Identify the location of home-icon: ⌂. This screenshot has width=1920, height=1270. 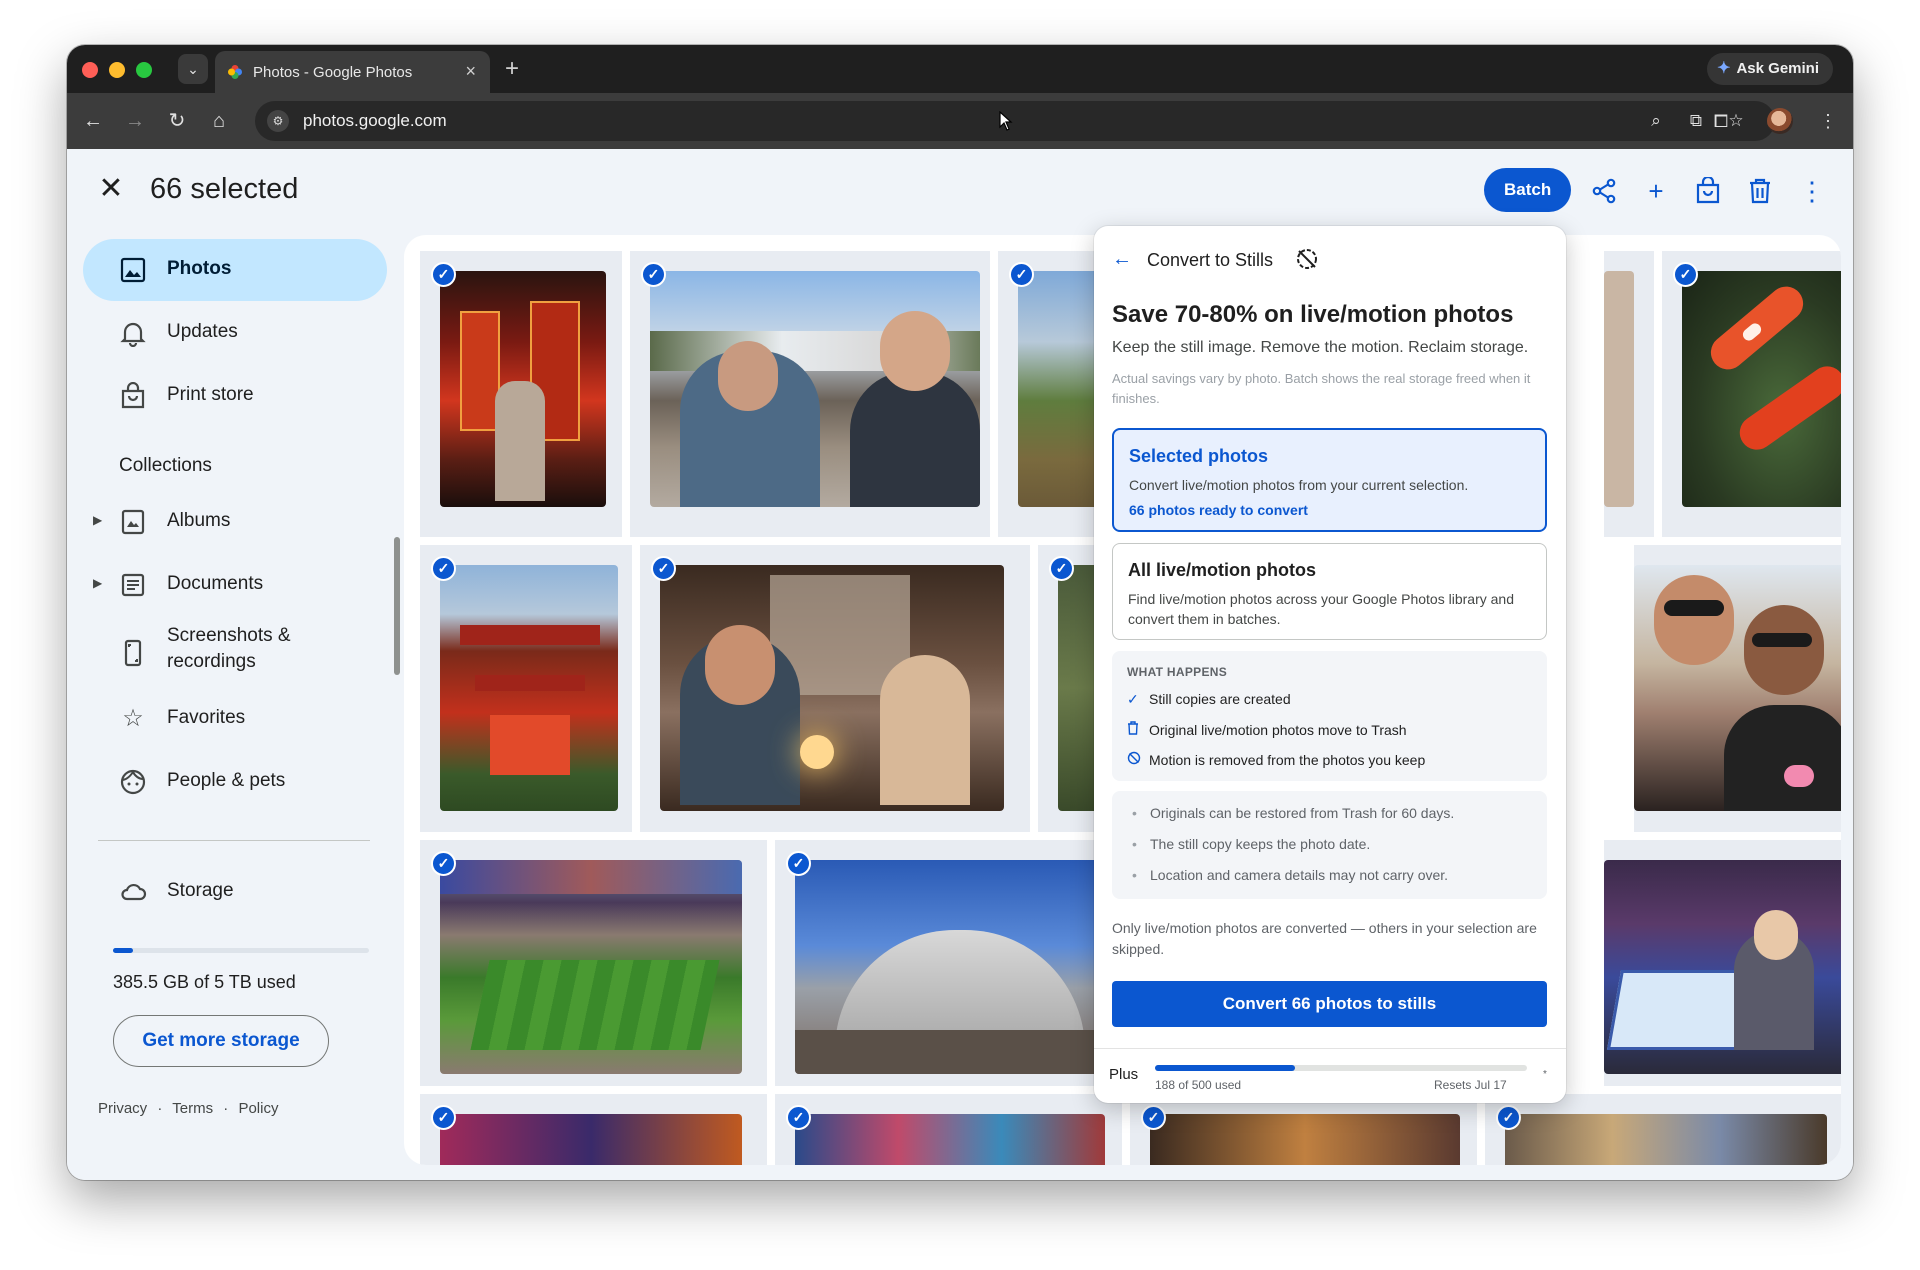
(219, 121).